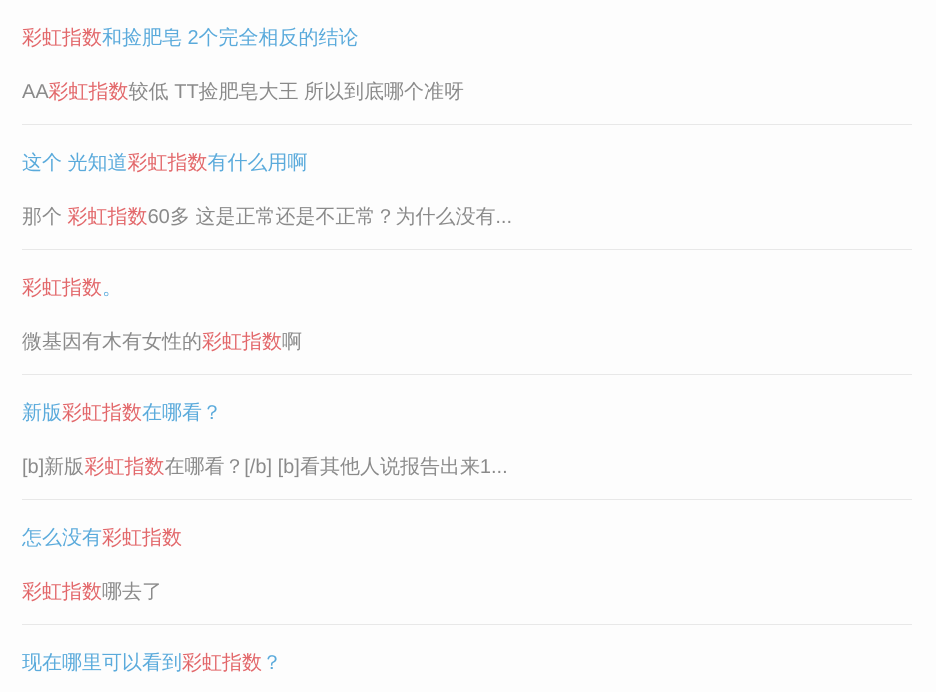 The width and height of the screenshot is (936, 692). What do you see at coordinates (102, 538) in the screenshot?
I see `result-title-link: 怎么没有彩虹指数` at bounding box center [102, 538].